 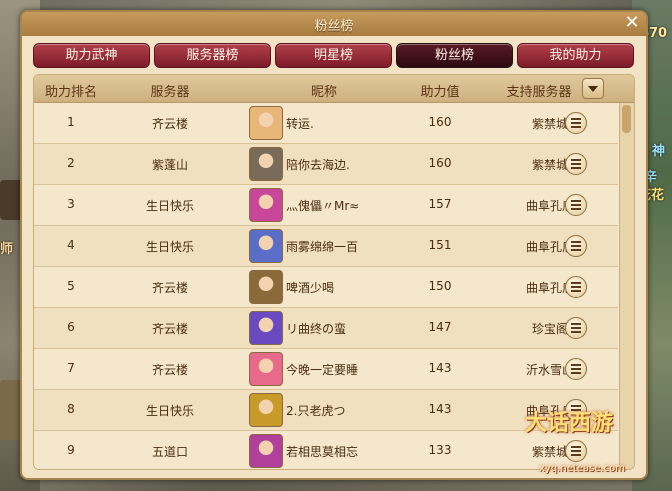 I want to click on tab-assist-wushen: 助力武神, so click(x=91, y=55).